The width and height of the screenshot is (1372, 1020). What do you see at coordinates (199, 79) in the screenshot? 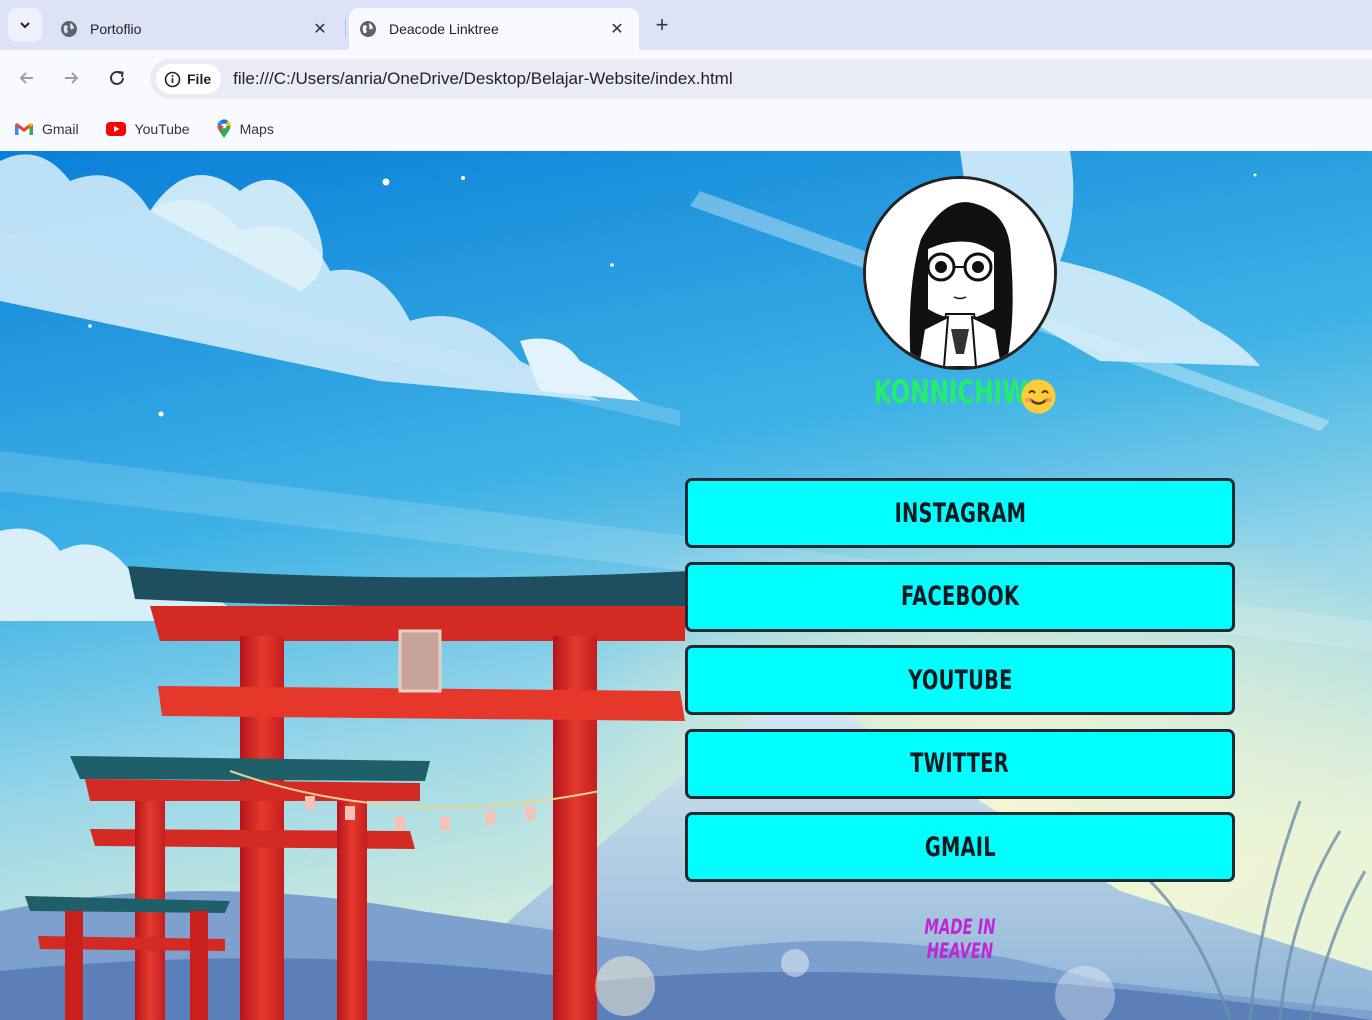
I see `site-info-label: File` at bounding box center [199, 79].